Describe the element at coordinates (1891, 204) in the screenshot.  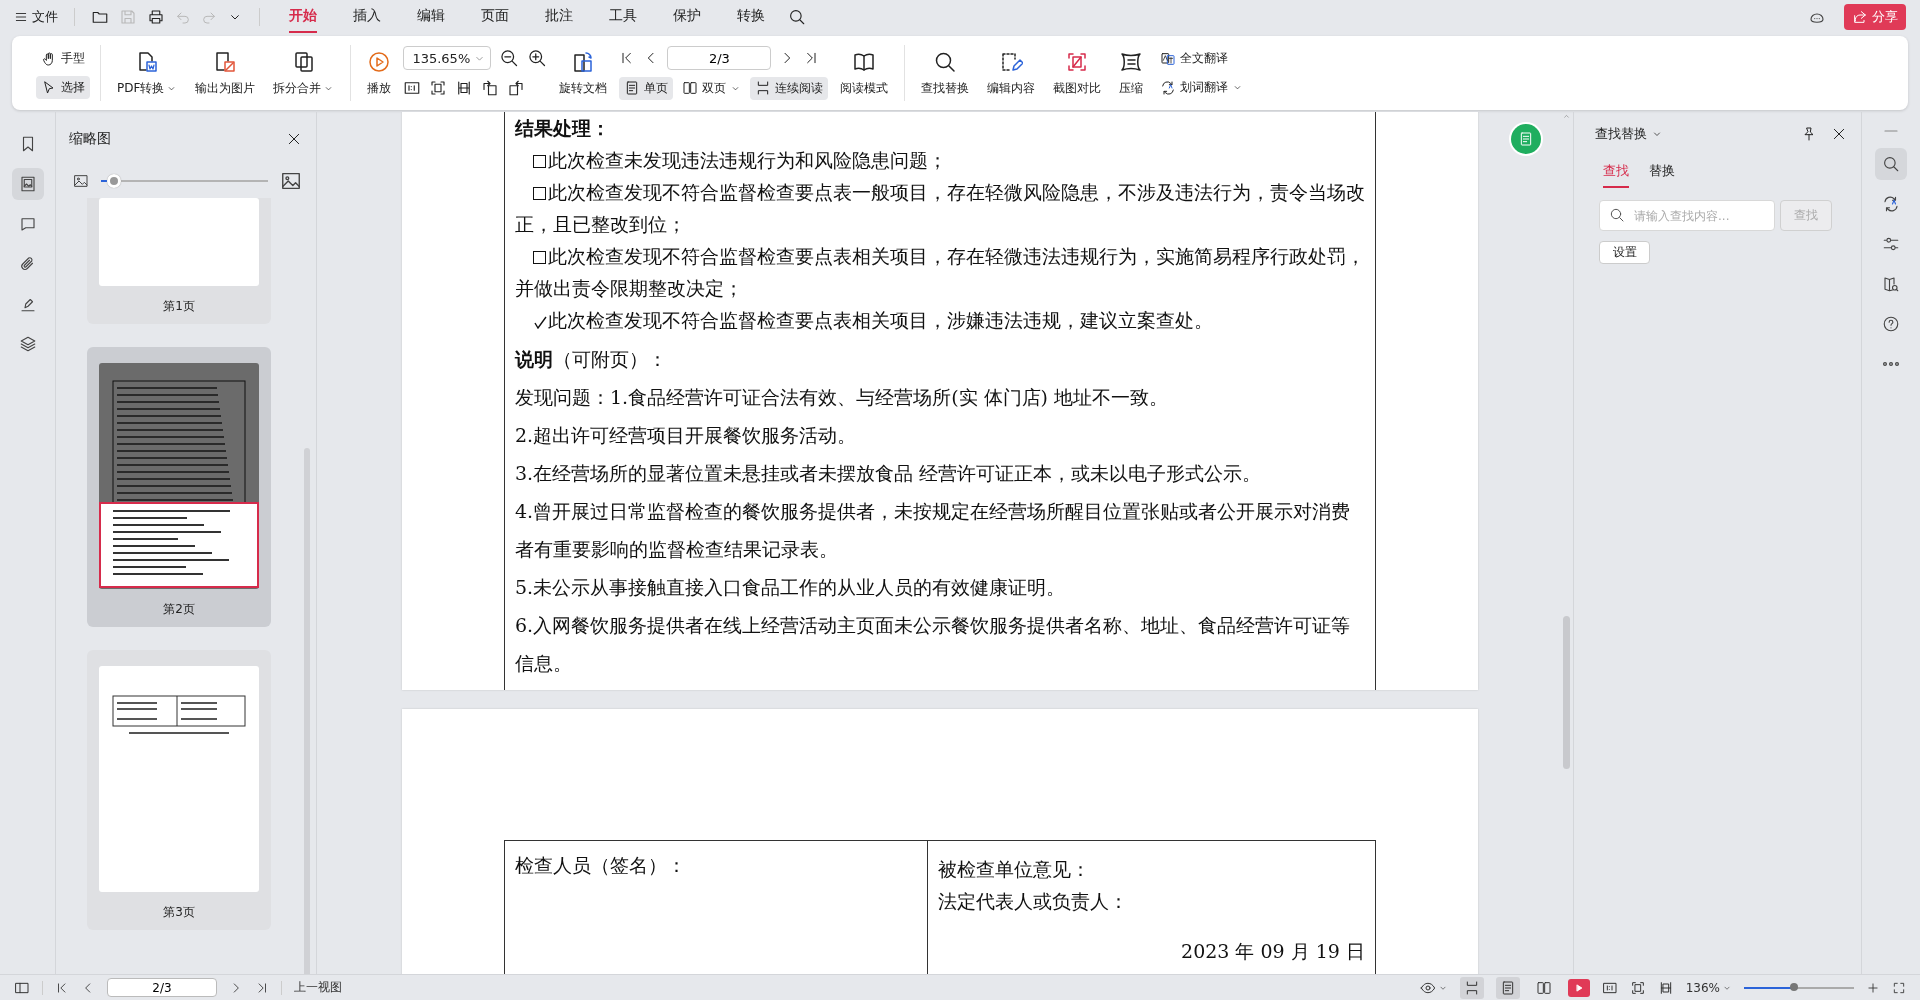
I see `translate-icon` at that location.